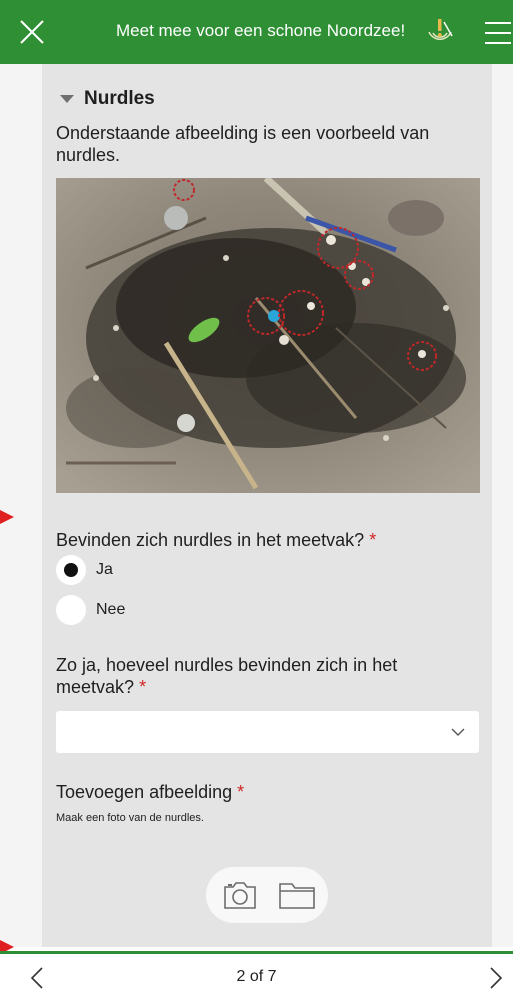  Describe the element at coordinates (210, 540) in the screenshot. I see `question-label: Bevinden zich nurdles in het meetvak?` at that location.